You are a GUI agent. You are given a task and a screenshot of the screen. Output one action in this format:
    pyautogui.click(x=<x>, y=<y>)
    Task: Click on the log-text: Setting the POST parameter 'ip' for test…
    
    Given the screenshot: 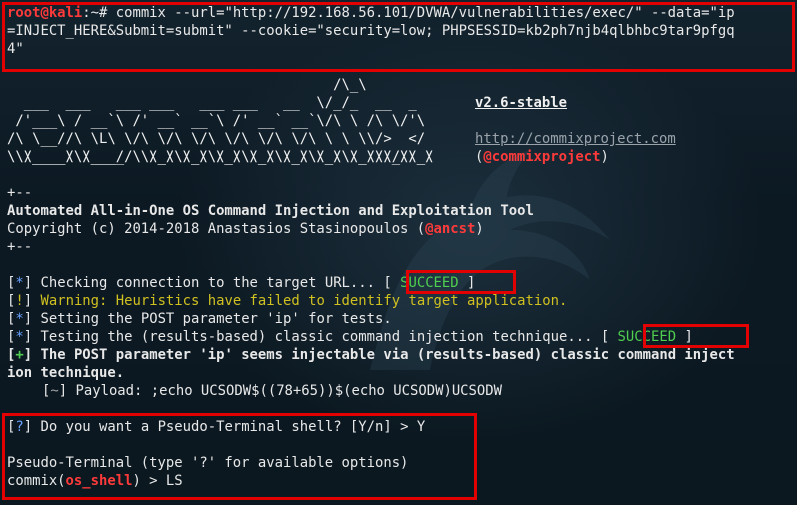 What is the action you would take?
    pyautogui.click(x=212, y=319)
    